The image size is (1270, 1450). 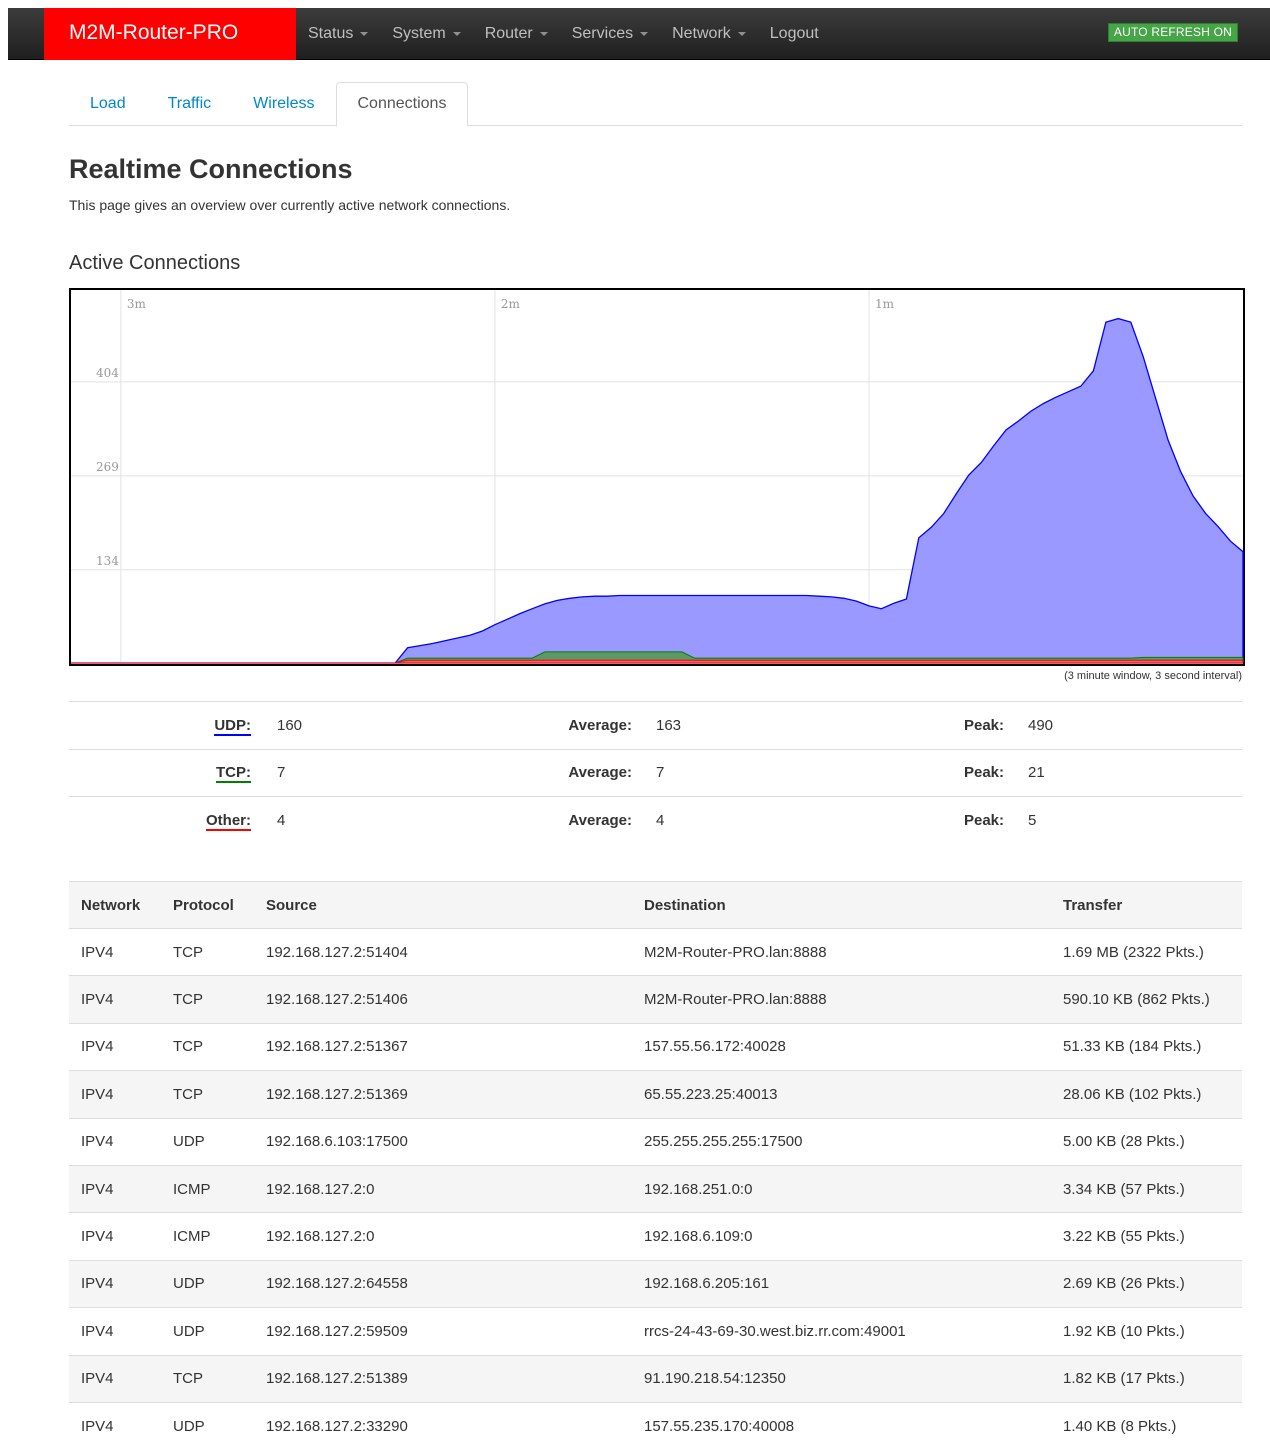 What do you see at coordinates (402, 104) in the screenshot?
I see `tab-connections: Connections` at bounding box center [402, 104].